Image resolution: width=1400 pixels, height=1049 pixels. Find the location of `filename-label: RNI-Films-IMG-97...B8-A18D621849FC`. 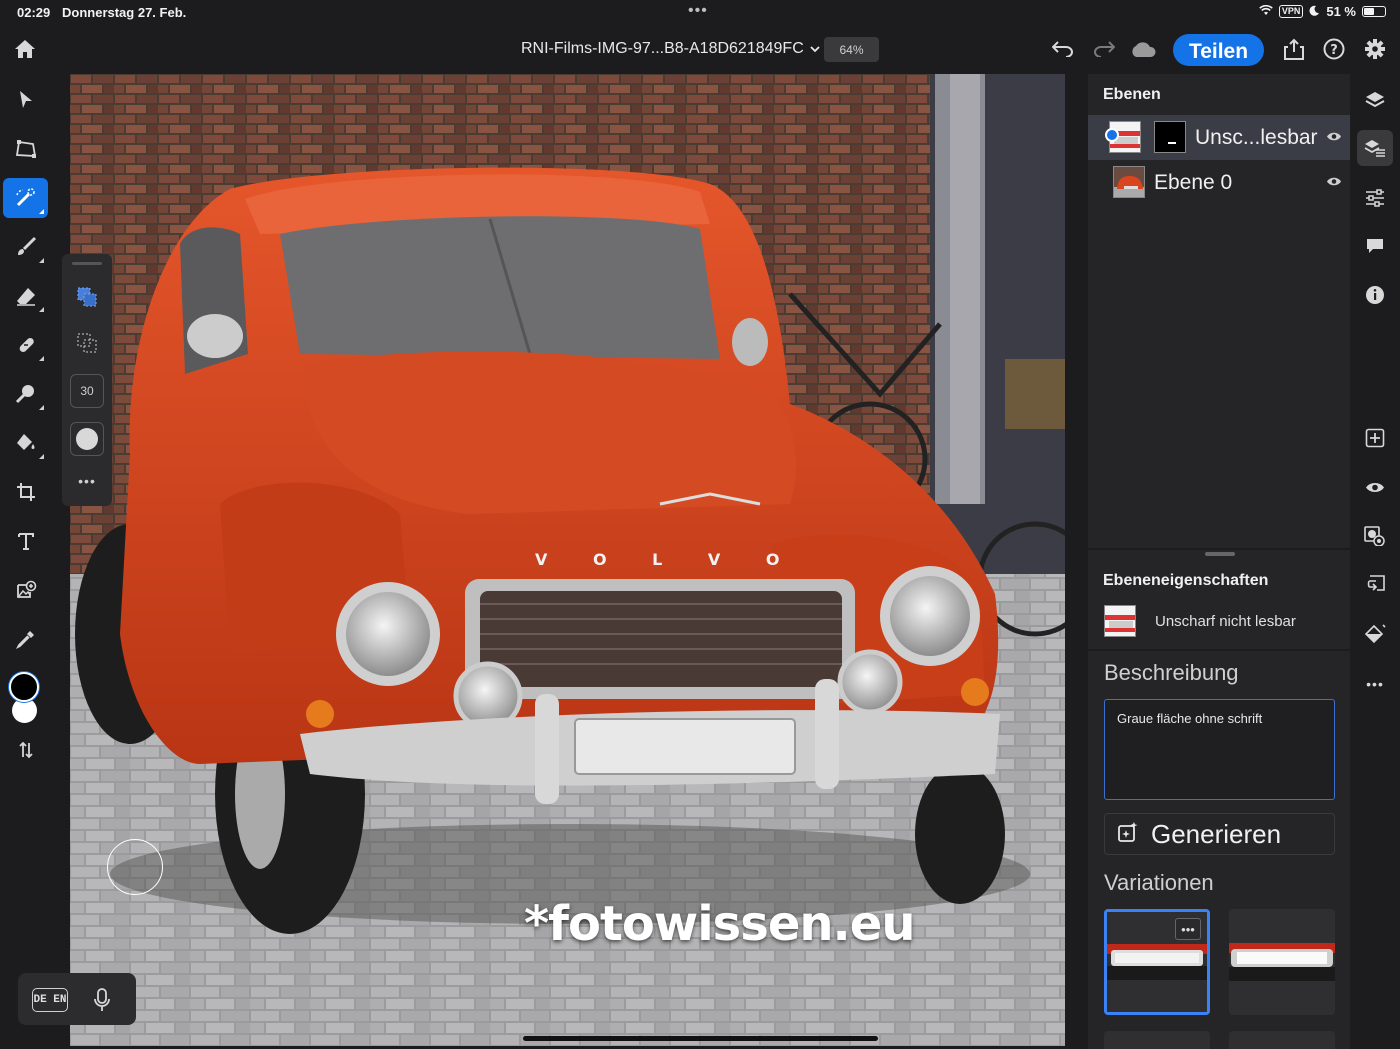

filename-label: RNI-Films-IMG-97...B8-A18D621849FC is located at coordinates (662, 48).